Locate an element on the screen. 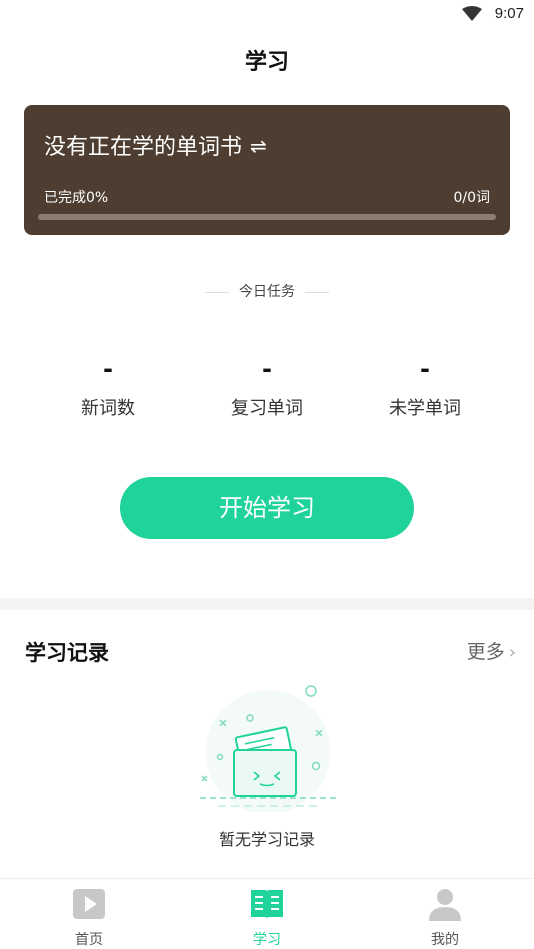  empty-records-text: 暂无学习记录 is located at coordinates (266, 839).